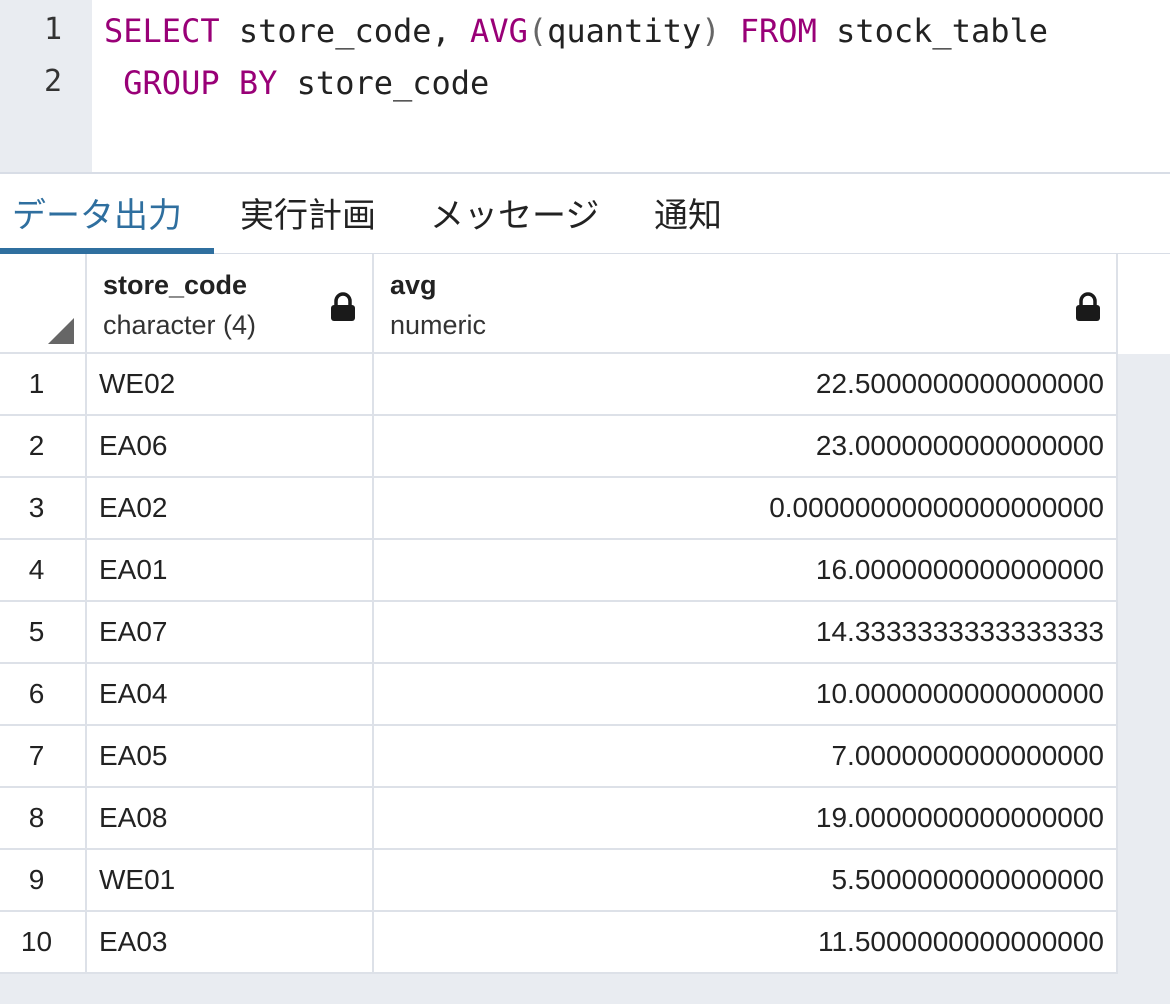 The width and height of the screenshot is (1170, 1004). What do you see at coordinates (537, 31) in the screenshot?
I see `code-paren: (` at bounding box center [537, 31].